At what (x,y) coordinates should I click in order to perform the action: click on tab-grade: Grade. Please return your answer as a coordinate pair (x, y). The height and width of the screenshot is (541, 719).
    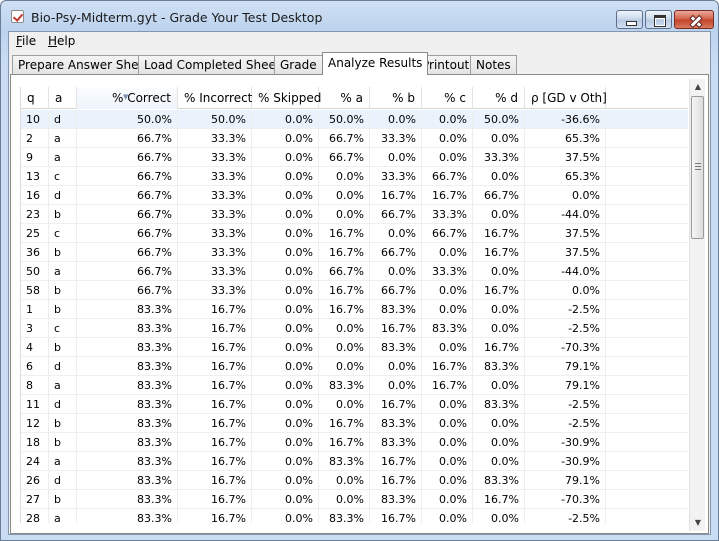
    Looking at the image, I should click on (298, 64).